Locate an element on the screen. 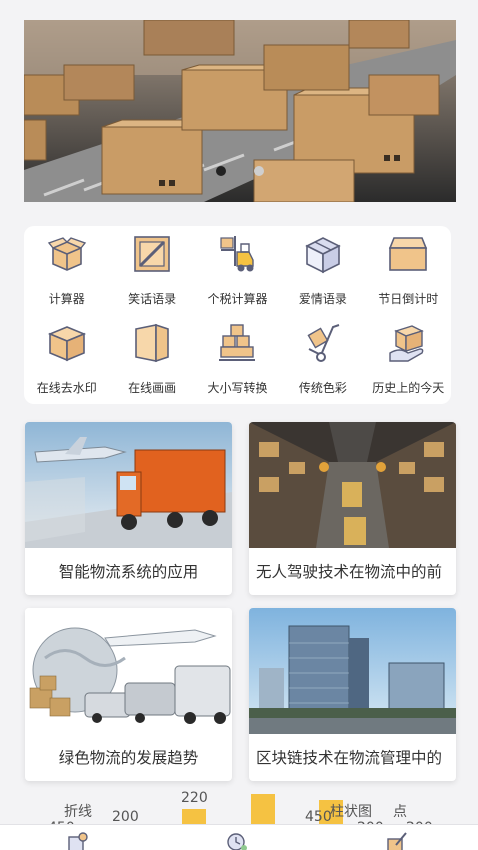 This screenshot has height=850, width=478. tool-love-quotes: 爱情语录 is located at coordinates (322, 270).